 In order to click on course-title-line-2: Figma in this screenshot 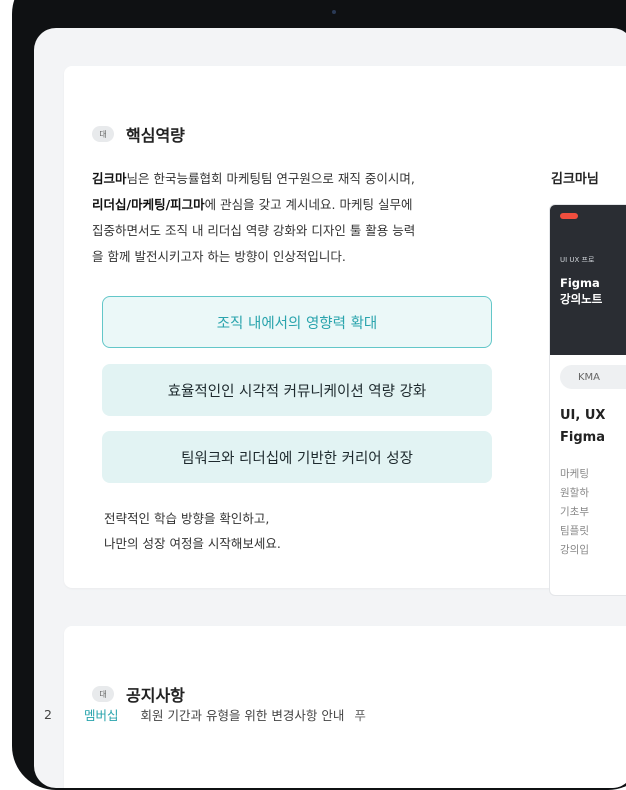, I will do `click(582, 437)`.